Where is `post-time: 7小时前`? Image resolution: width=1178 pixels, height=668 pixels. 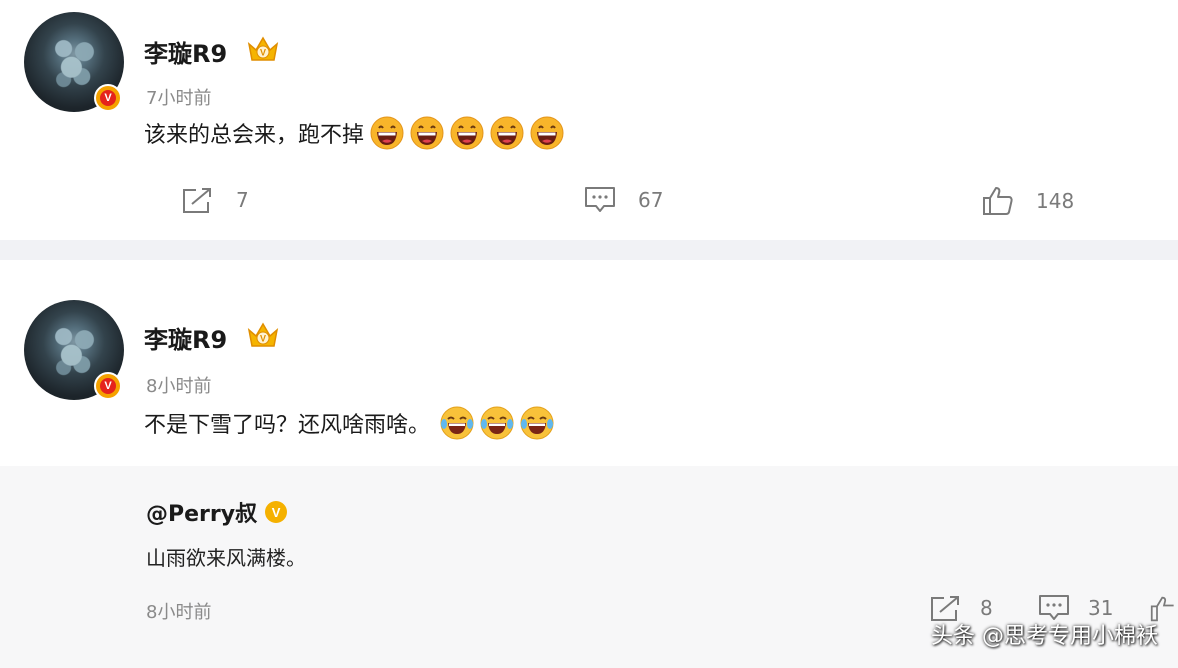 post-time: 7小时前 is located at coordinates (179, 98).